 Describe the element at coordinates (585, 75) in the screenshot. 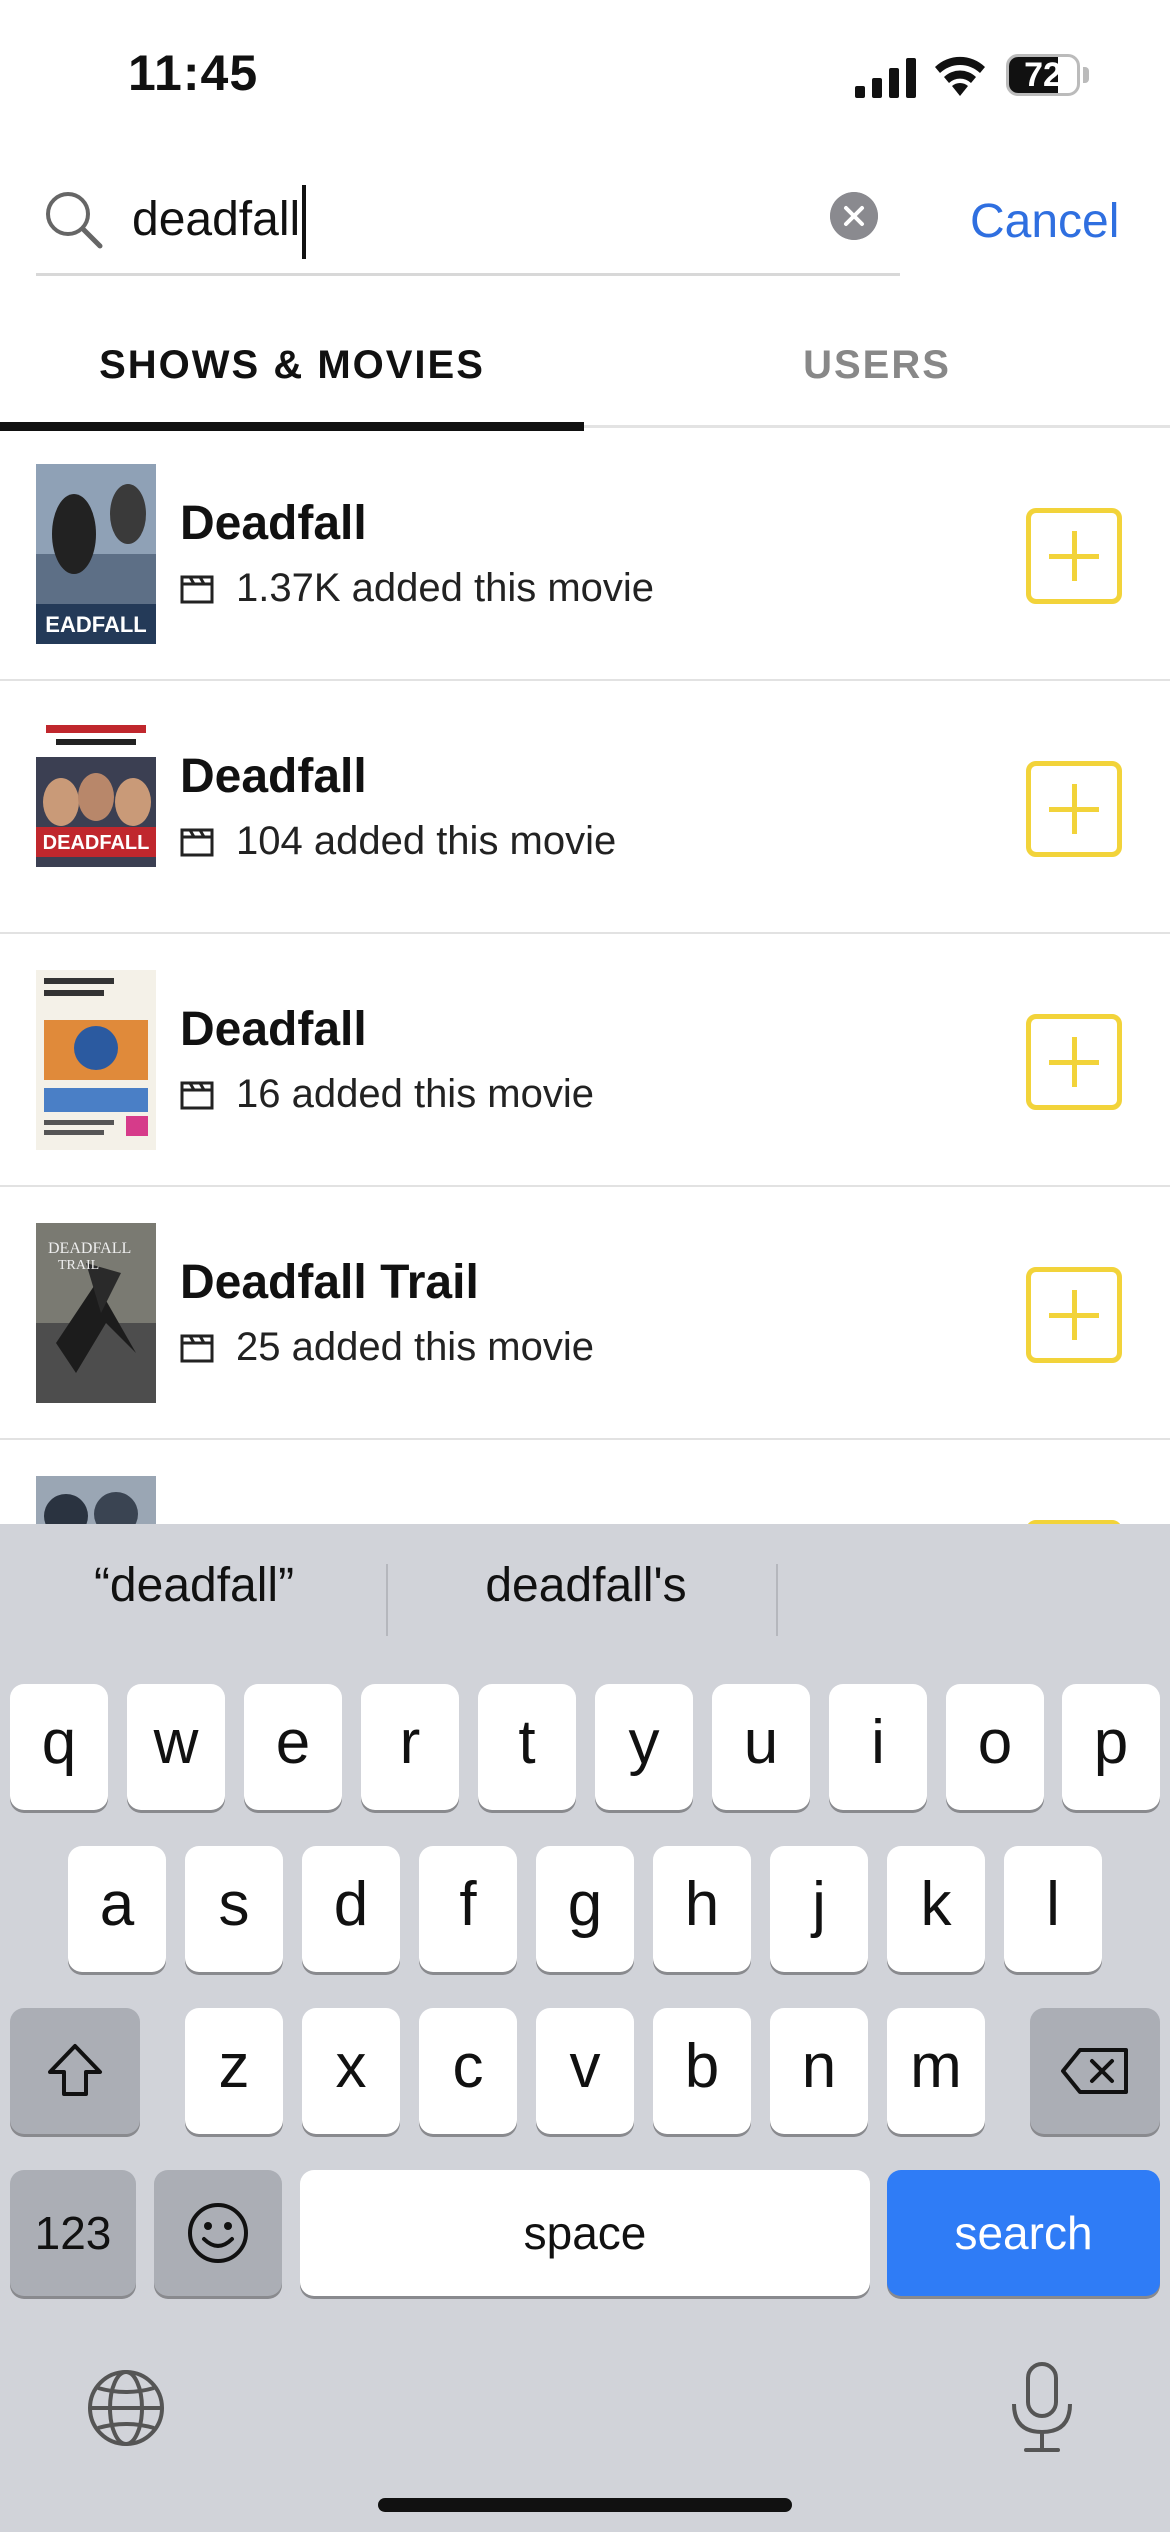

I see `status-bar: 11:45 72` at that location.